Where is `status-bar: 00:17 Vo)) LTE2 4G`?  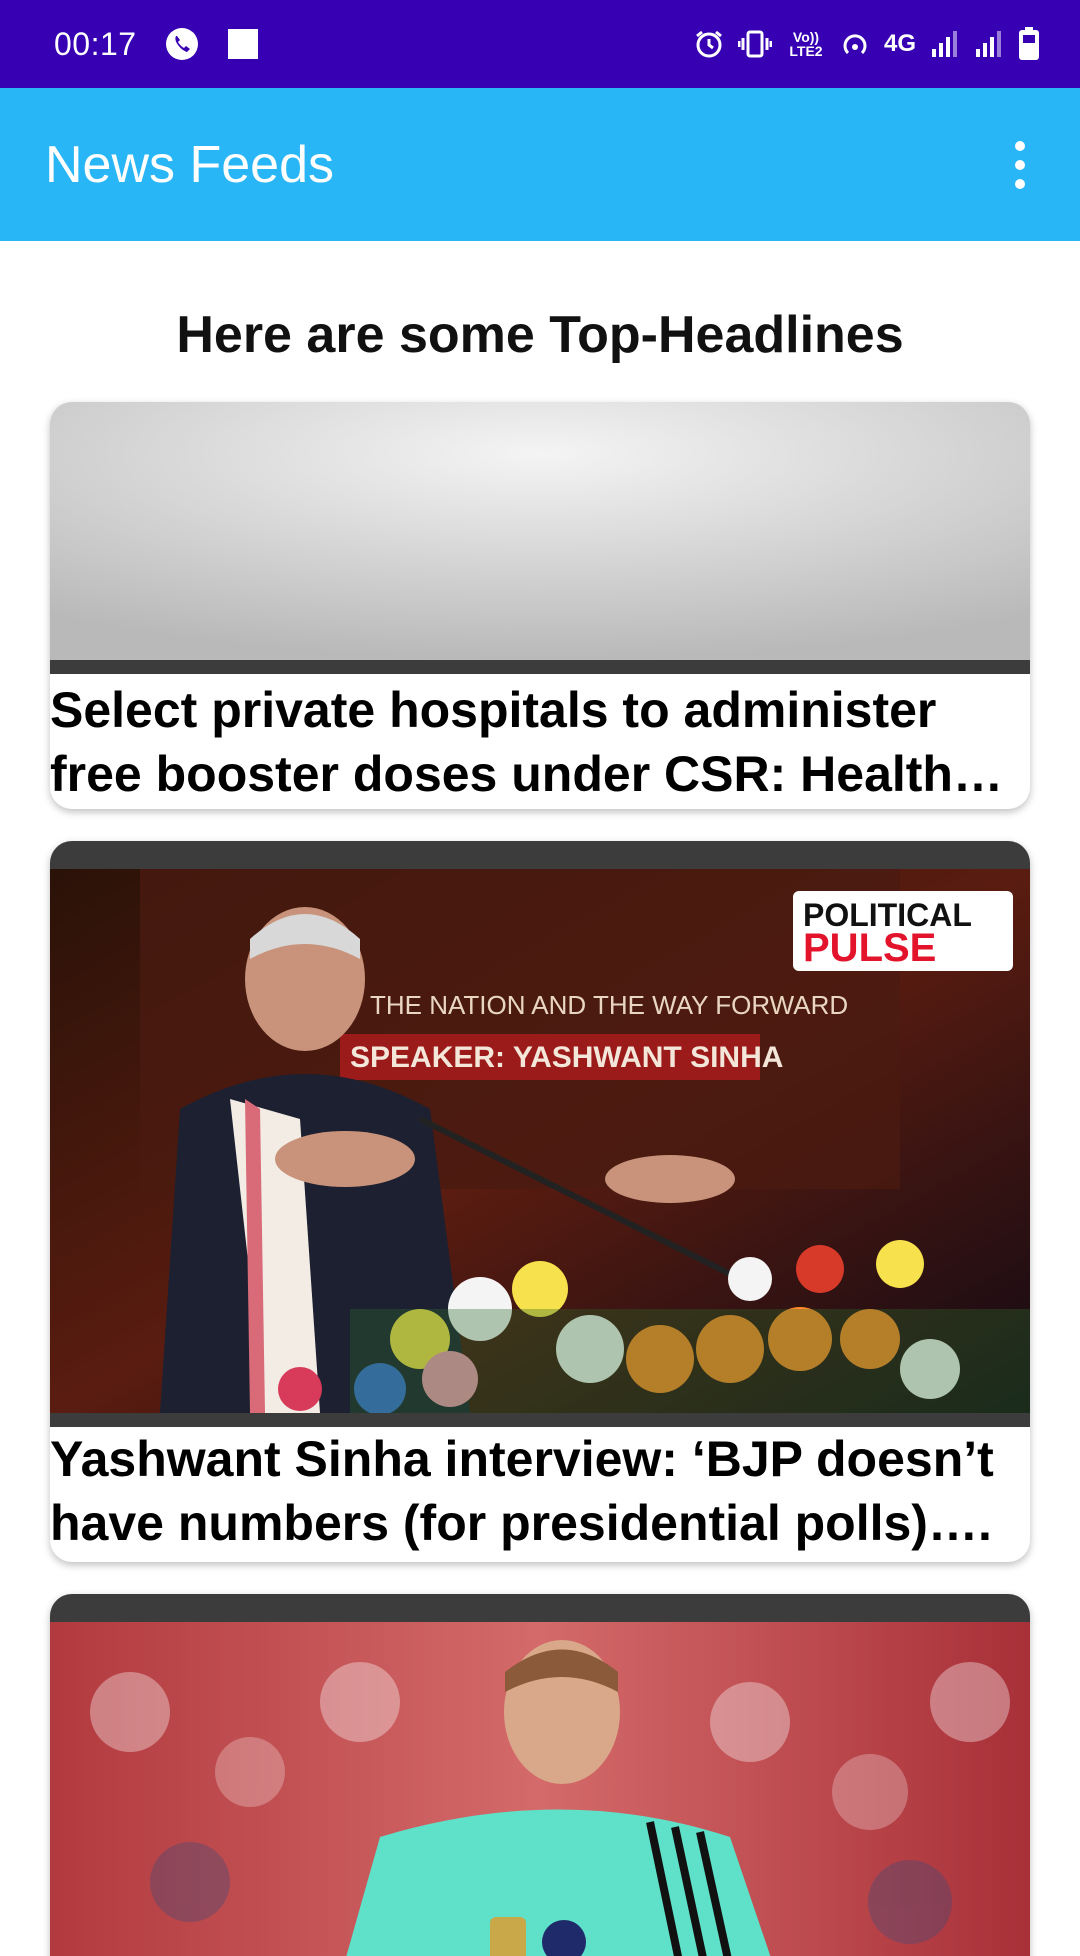 status-bar: 00:17 Vo)) LTE2 4G is located at coordinates (540, 44).